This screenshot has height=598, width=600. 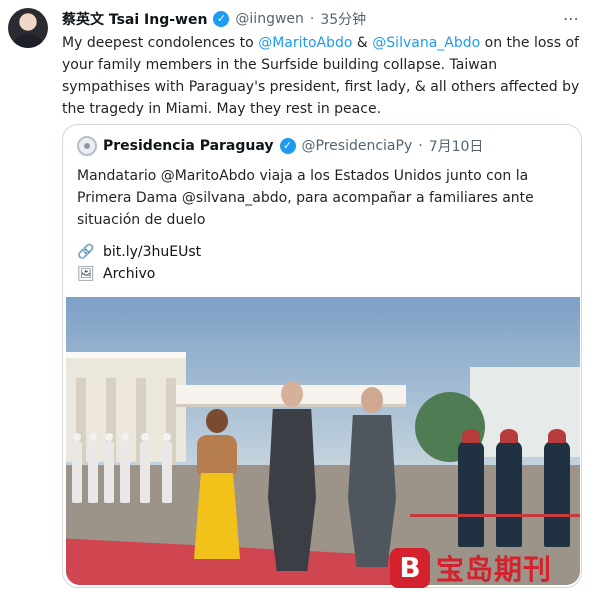 I want to click on tweet-time: 35分钟, so click(x=343, y=19).